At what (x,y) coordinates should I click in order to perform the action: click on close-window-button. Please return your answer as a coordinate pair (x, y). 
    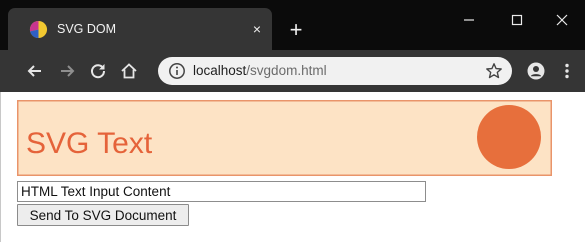
    Looking at the image, I should click on (562, 20).